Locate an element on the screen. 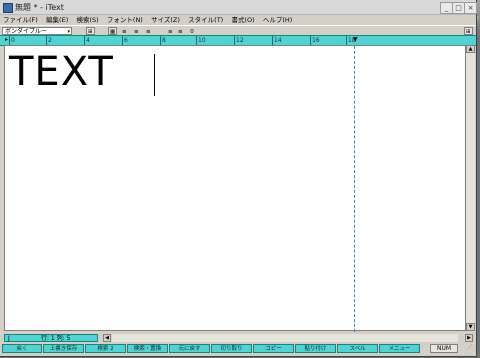 The height and width of the screenshot is (358, 480). document-text: TEXT is located at coordinates (61, 72).